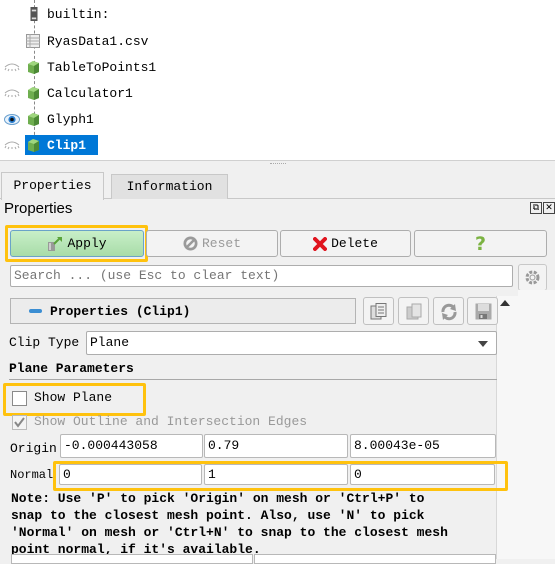 The image size is (555, 564). What do you see at coordinates (278, 164) in the screenshot?
I see `splitter-grip` at bounding box center [278, 164].